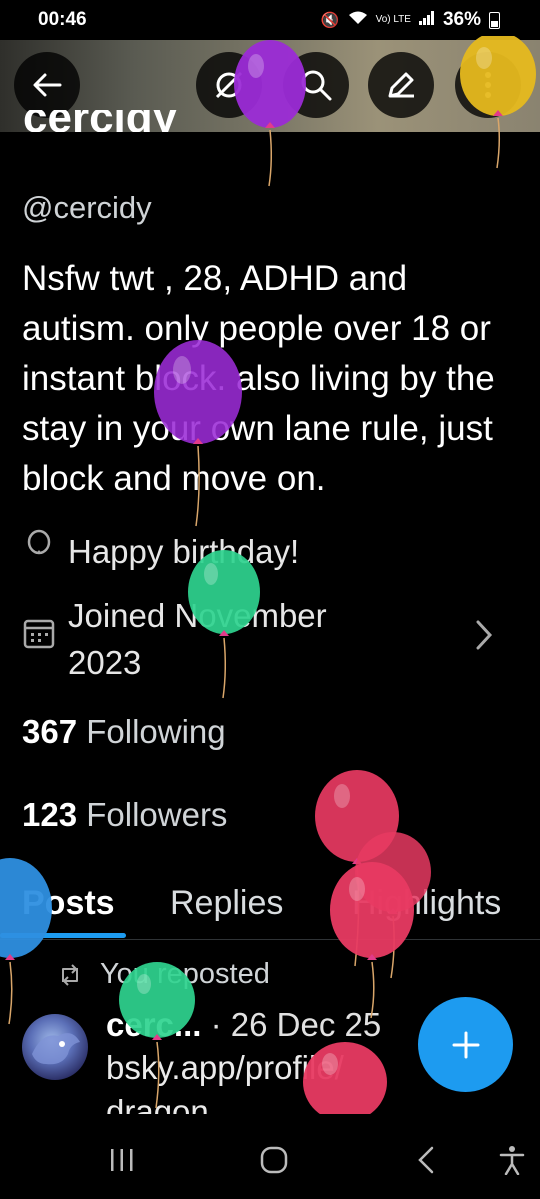 The width and height of the screenshot is (540, 1199). Describe the element at coordinates (197, 615) in the screenshot. I see `joined-line1: Joined November` at that location.